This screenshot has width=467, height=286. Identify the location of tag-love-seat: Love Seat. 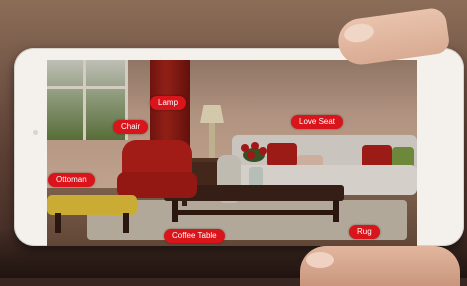
(317, 122).